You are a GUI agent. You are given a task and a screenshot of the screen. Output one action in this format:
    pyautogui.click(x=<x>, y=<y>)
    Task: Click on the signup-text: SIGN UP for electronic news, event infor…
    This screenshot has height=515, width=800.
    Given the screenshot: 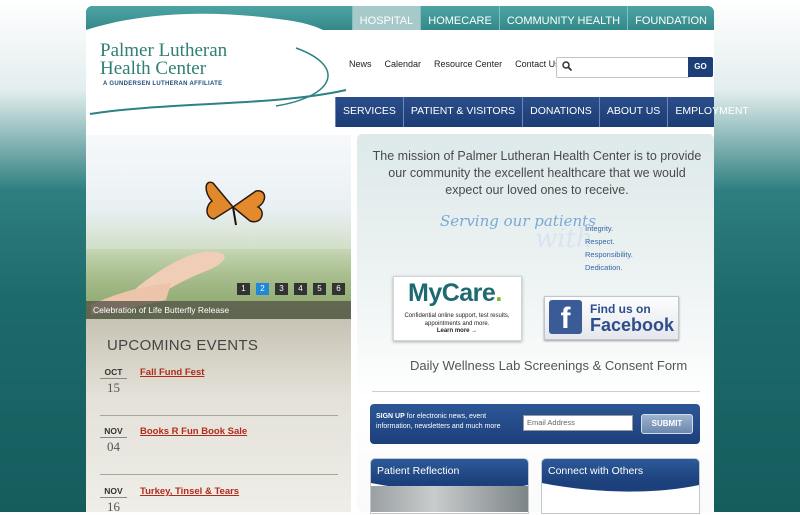 What is the action you would take?
    pyautogui.click(x=438, y=421)
    